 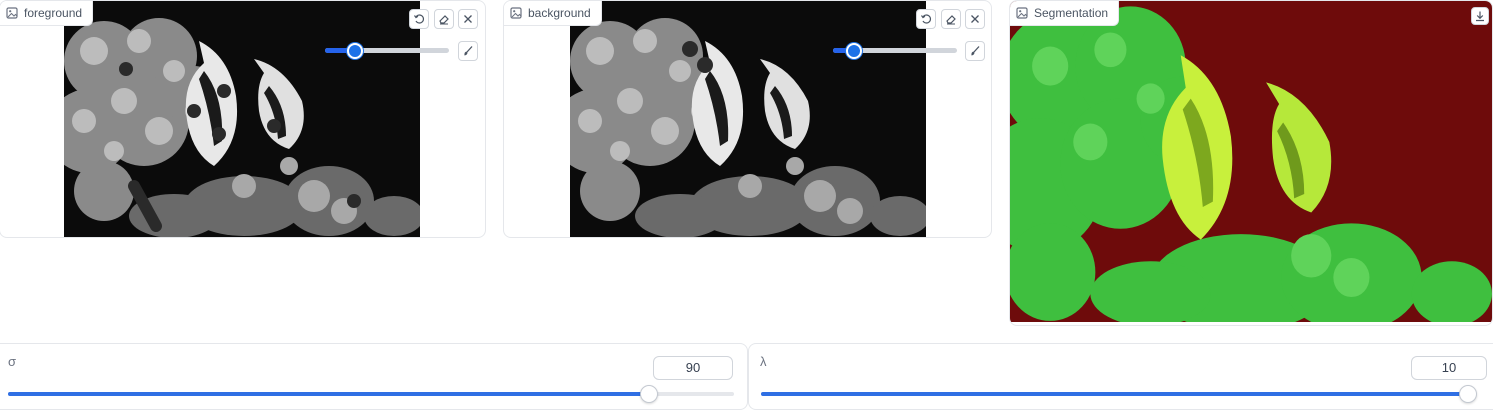 I want to click on sigma-label: σ, so click(x=12, y=361).